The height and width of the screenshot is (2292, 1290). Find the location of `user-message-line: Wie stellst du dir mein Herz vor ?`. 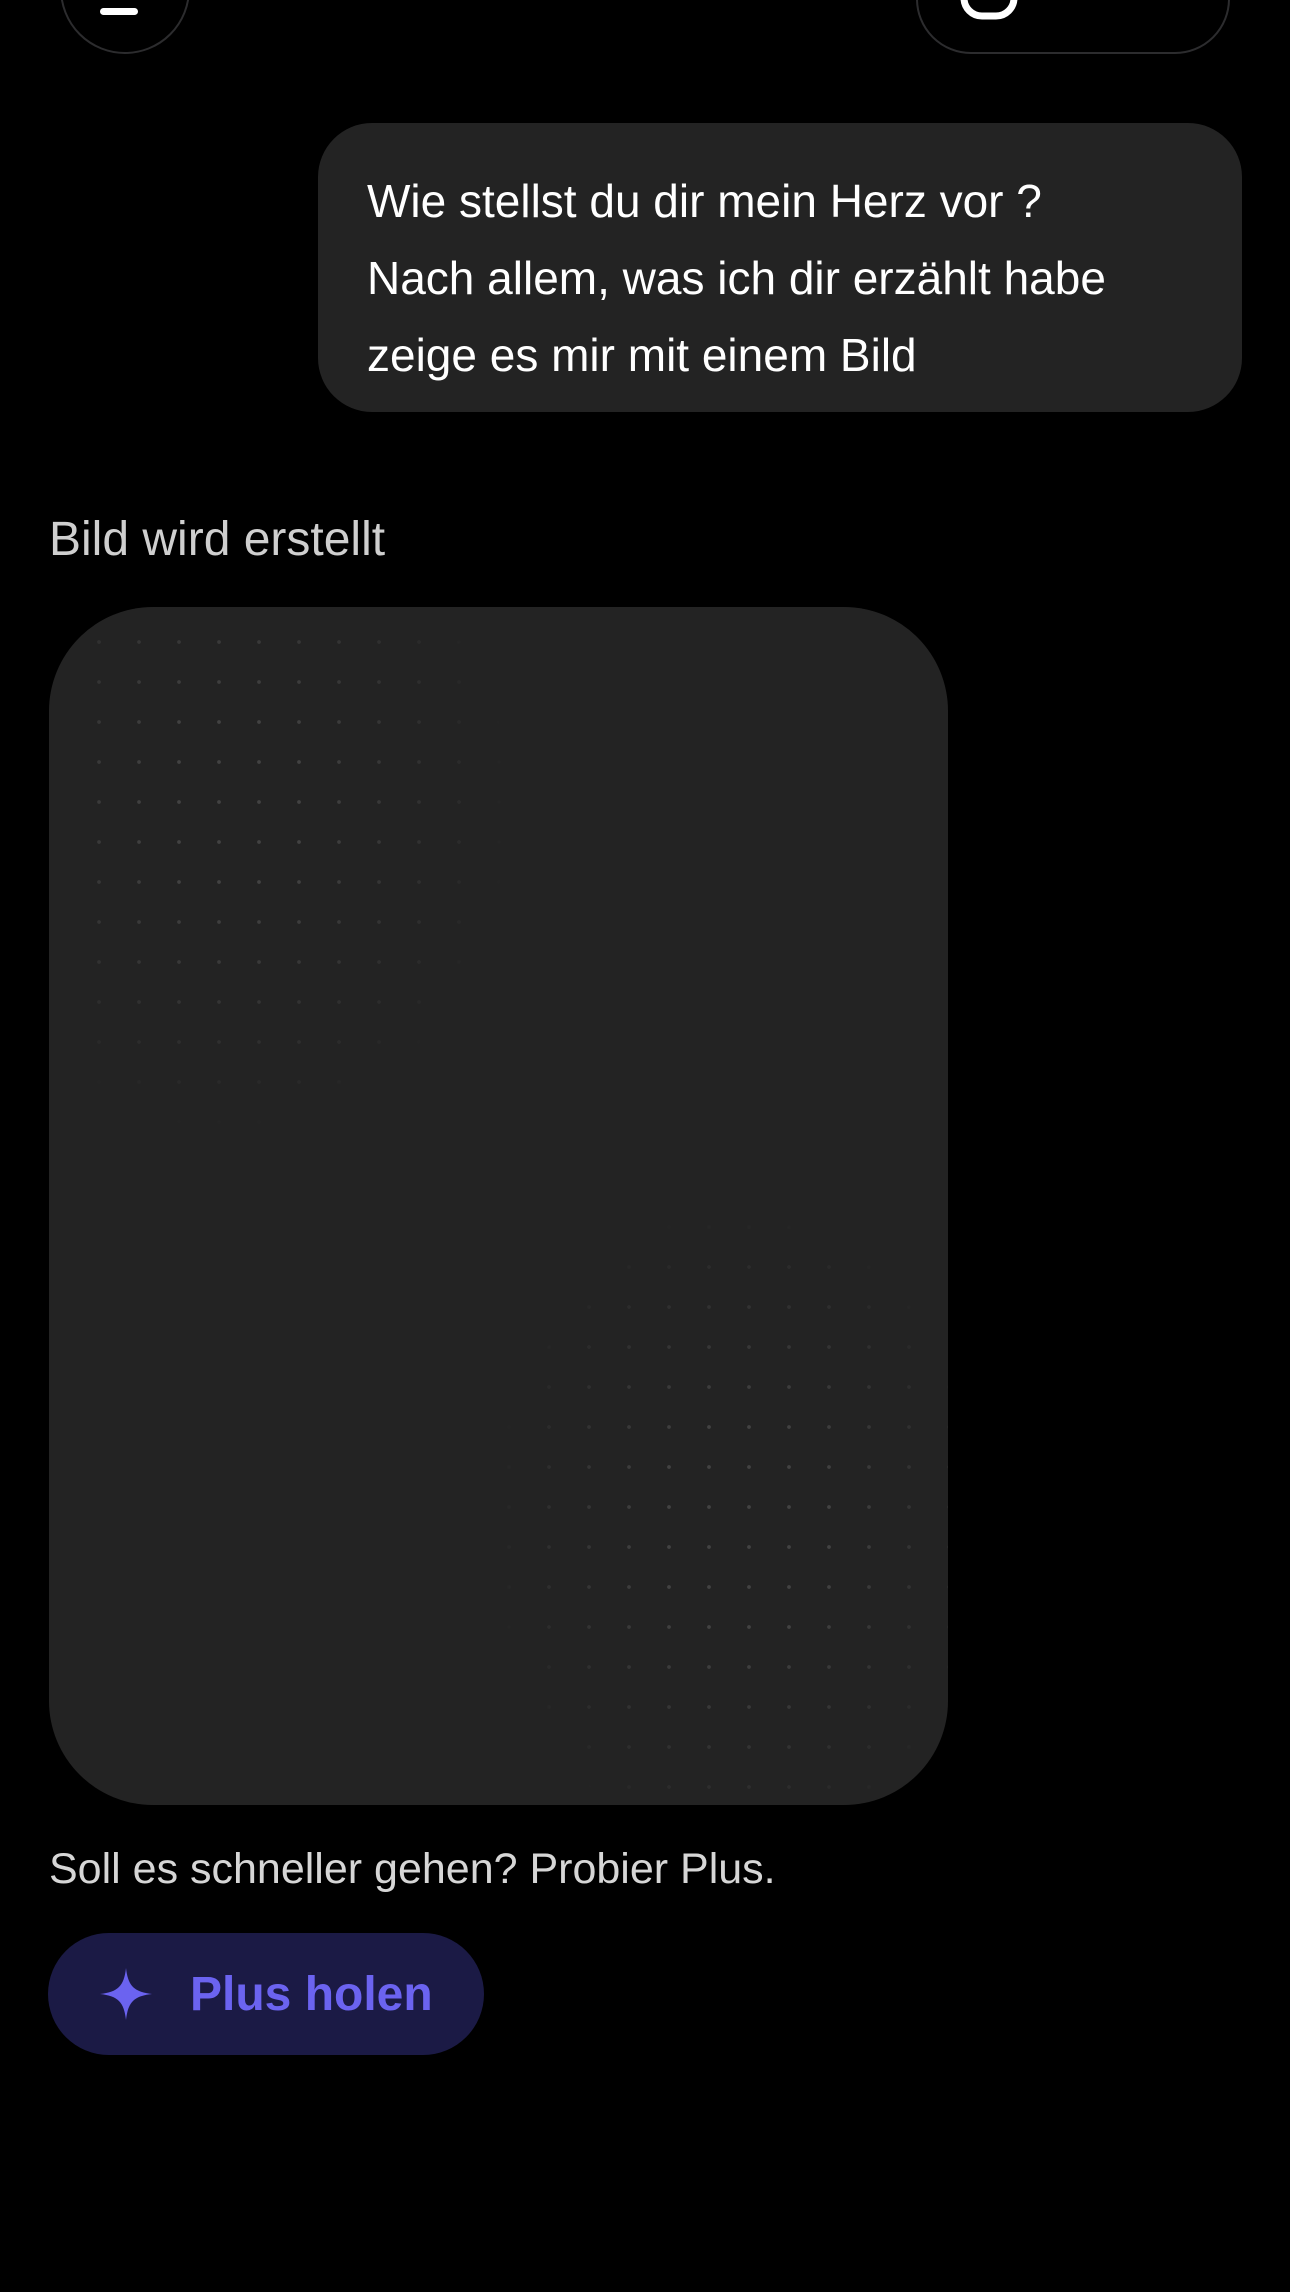

user-message-line: Wie stellst du dir mein Herz vor ? is located at coordinates (704, 201).